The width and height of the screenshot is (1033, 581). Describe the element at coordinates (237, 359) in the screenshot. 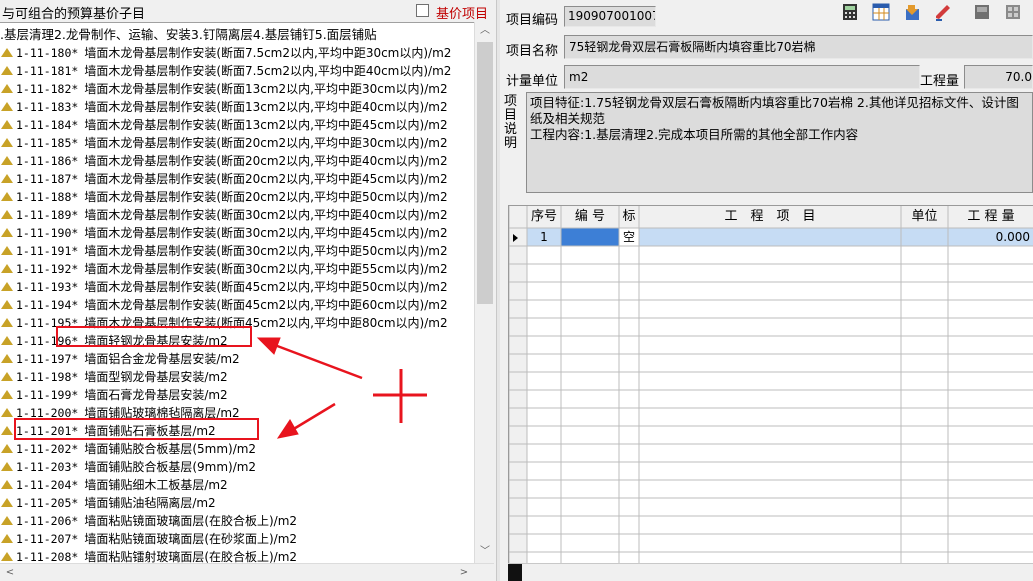

I see `tree-item: 1-11-197* 墙面铝合金龙骨基层安装/m2` at that location.